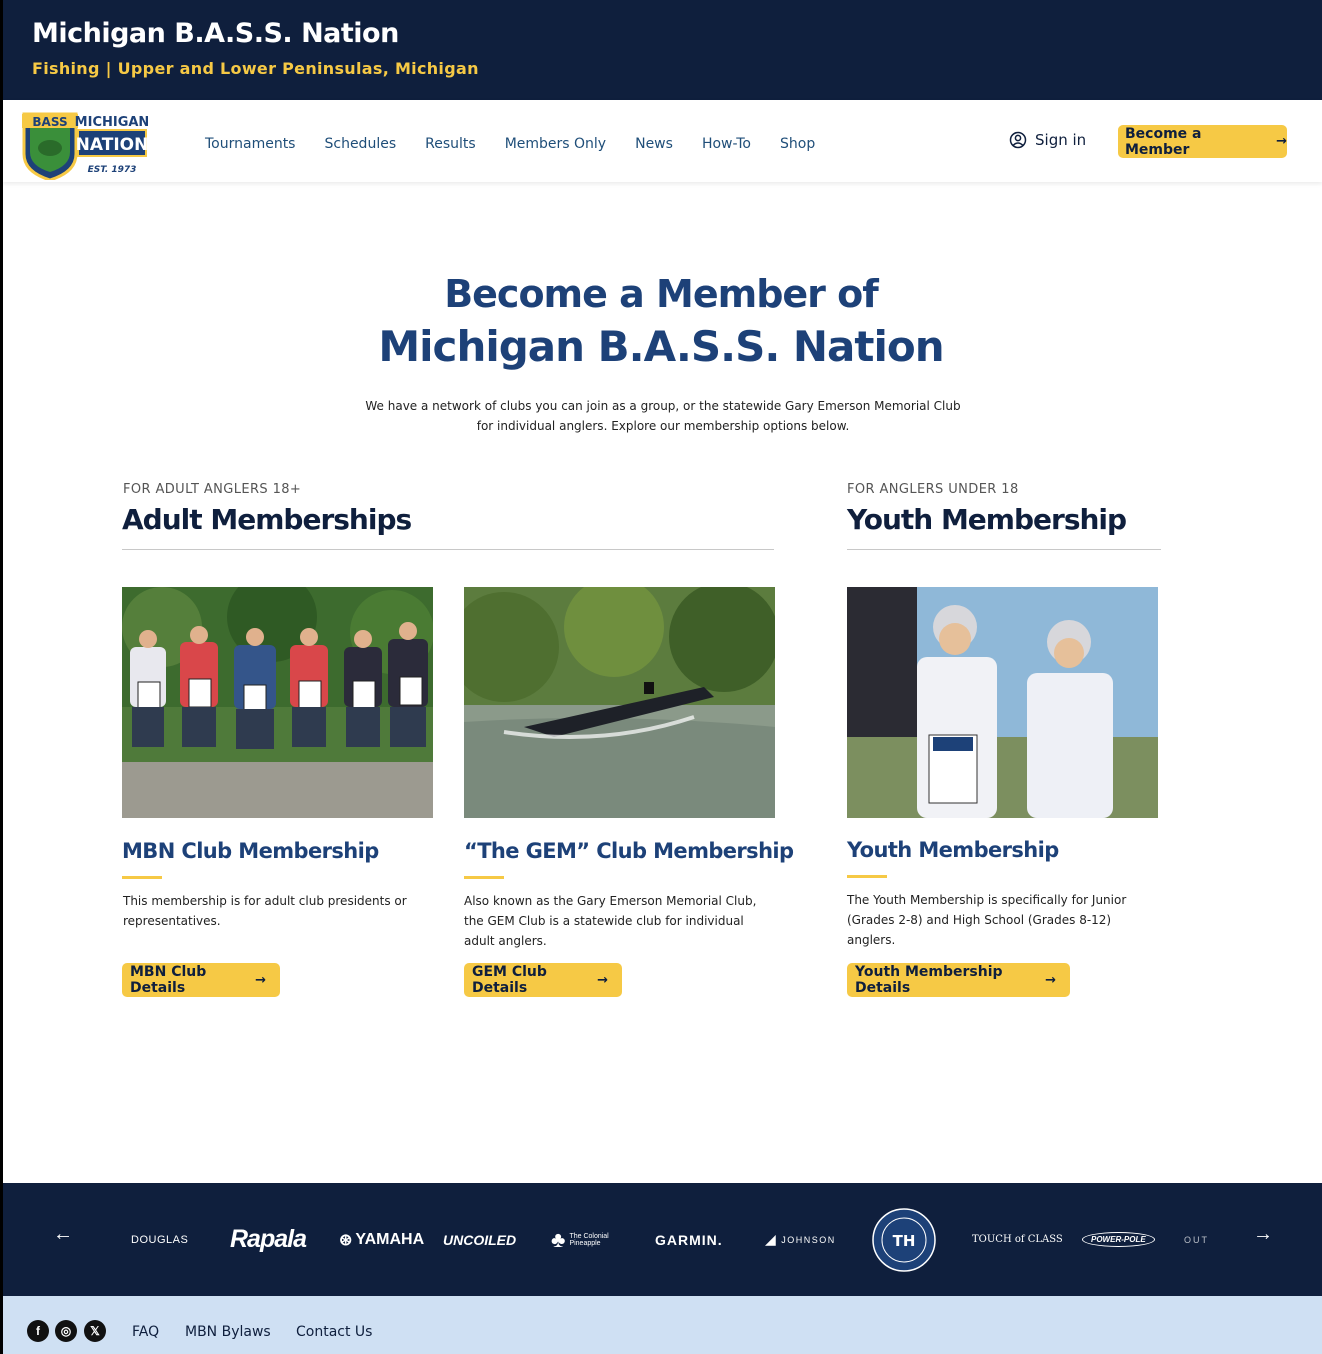 The image size is (1322, 1354). I want to click on footer-link-faq: FAQ, so click(145, 1332).